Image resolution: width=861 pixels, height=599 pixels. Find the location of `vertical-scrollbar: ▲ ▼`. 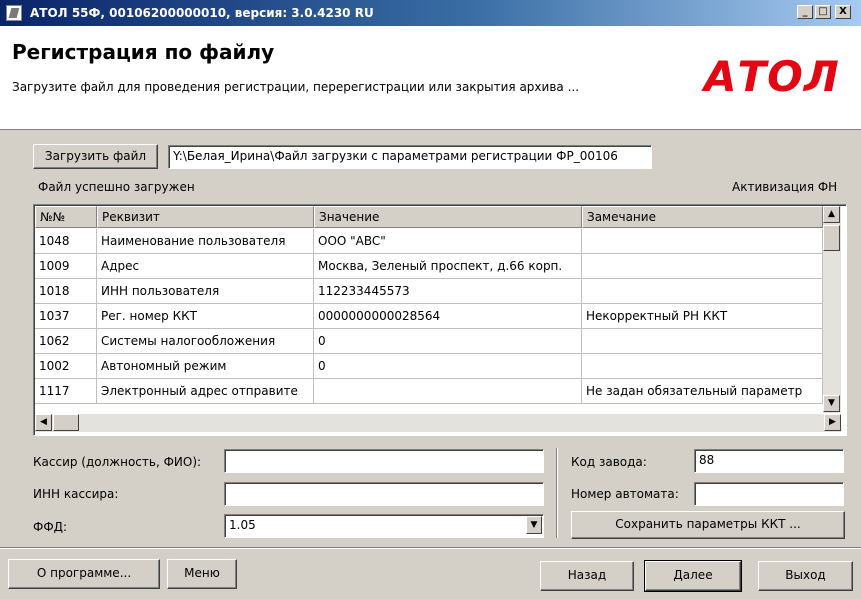

vertical-scrollbar: ▲ ▼ is located at coordinates (832, 309).